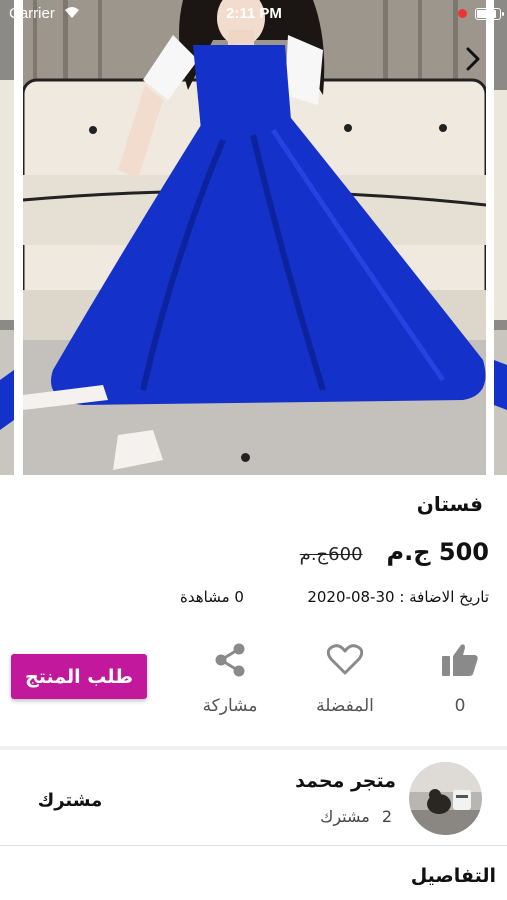  I want to click on carousel-page-indicator, so click(245, 457).